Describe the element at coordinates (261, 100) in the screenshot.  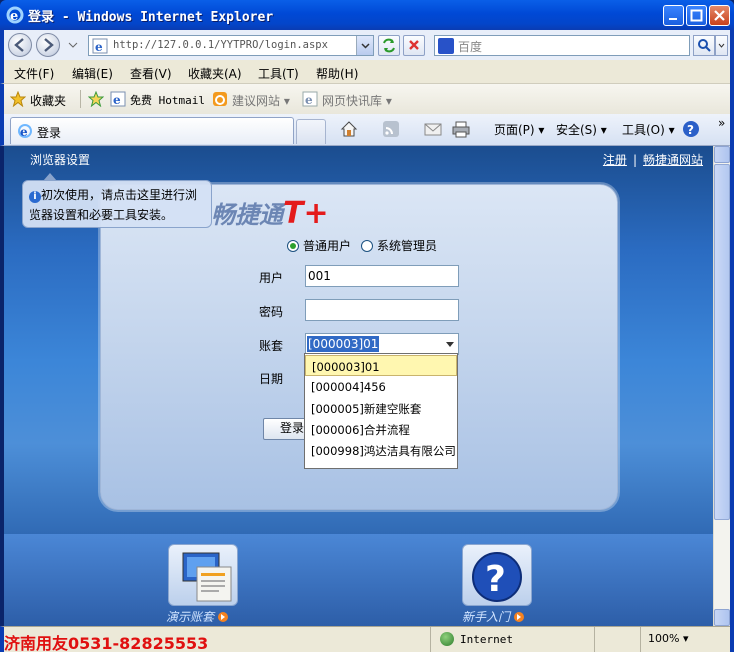
I see `fav-suggested-sites: 建议网站 ▾` at that location.